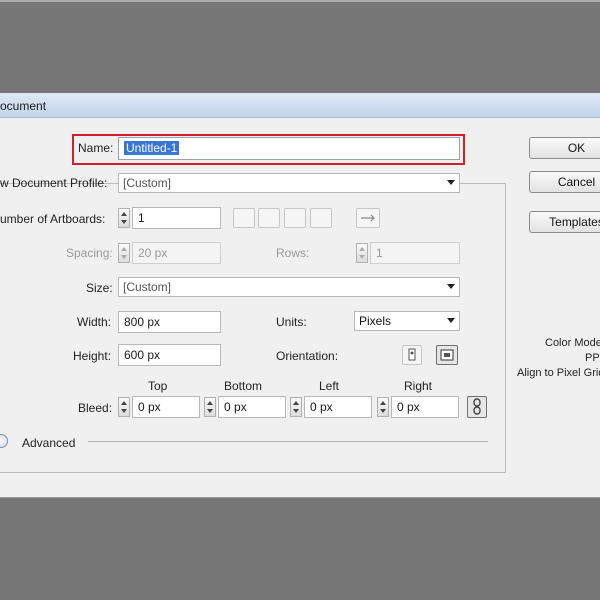 Image resolution: width=600 pixels, height=600 pixels. I want to click on bleed-bottom-input: 0 px, so click(252, 407).